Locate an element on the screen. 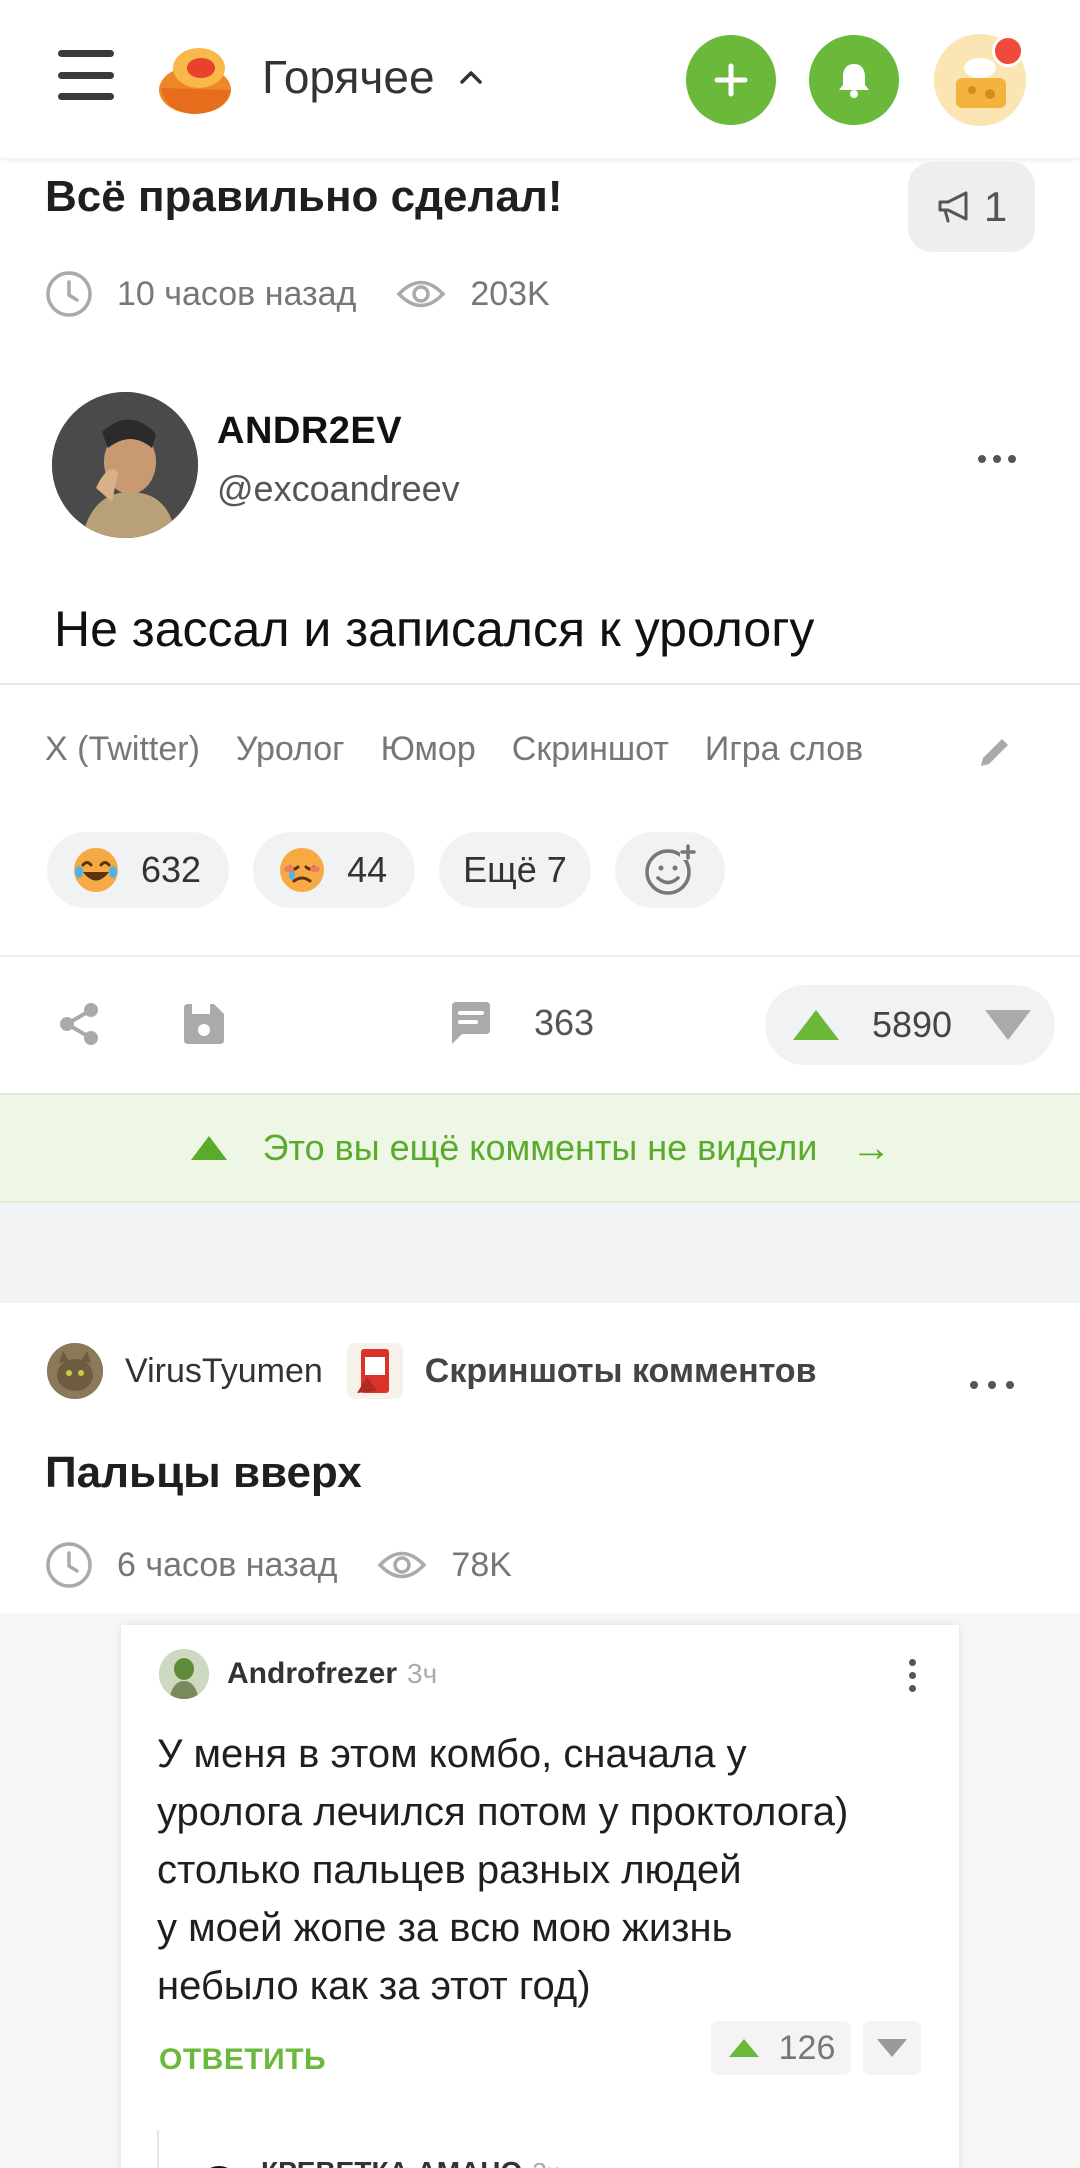 The image size is (1080, 2168). comment-avatar-image is located at coordinates (184, 1674).